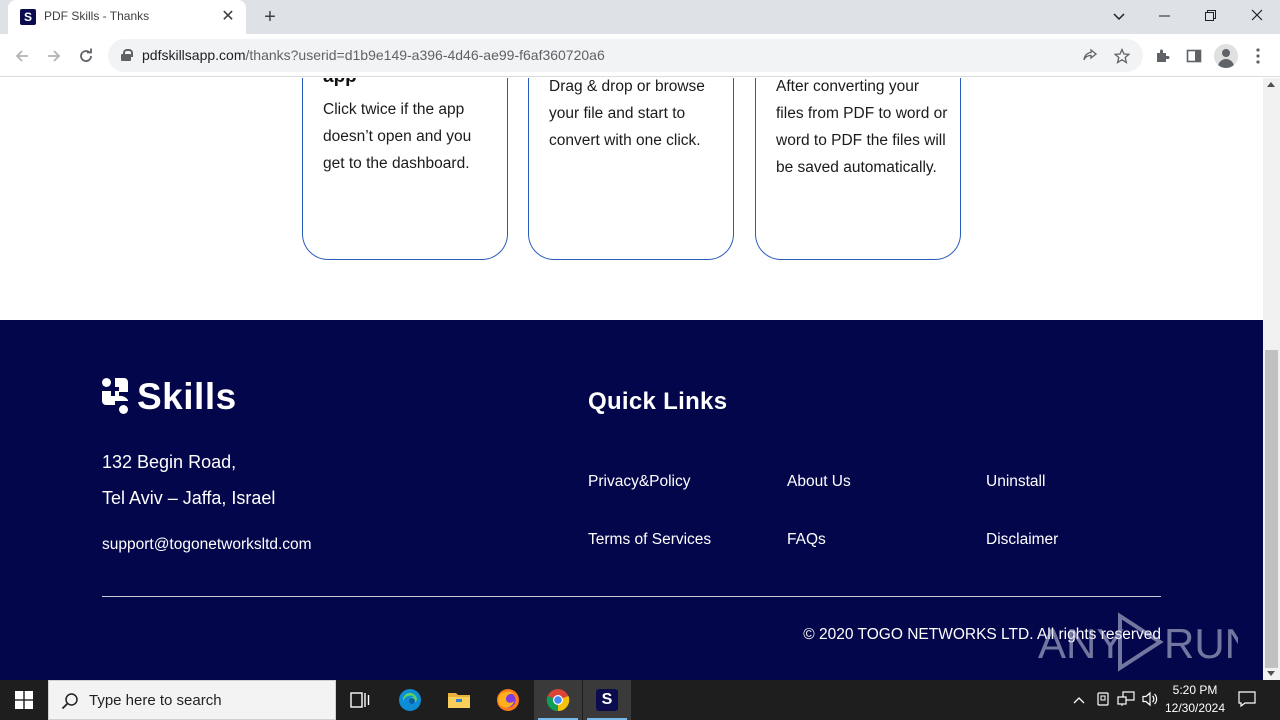 The height and width of the screenshot is (720, 1280). What do you see at coordinates (187, 396) in the screenshot?
I see `logo-text: Skills` at bounding box center [187, 396].